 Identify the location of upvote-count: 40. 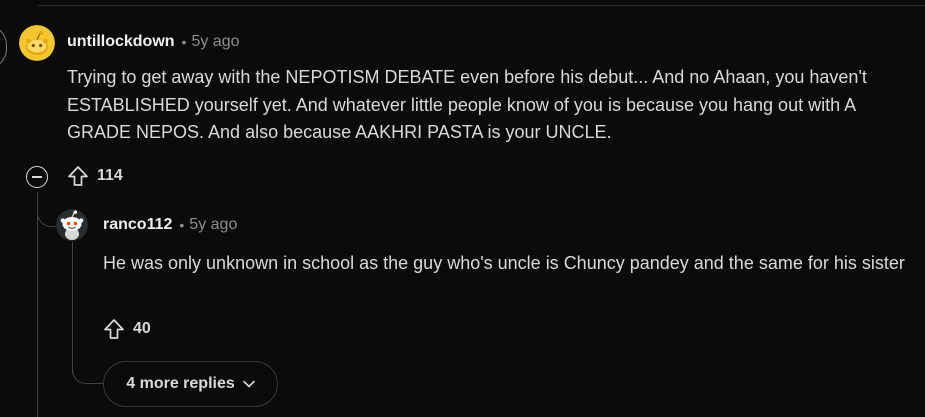
(142, 328).